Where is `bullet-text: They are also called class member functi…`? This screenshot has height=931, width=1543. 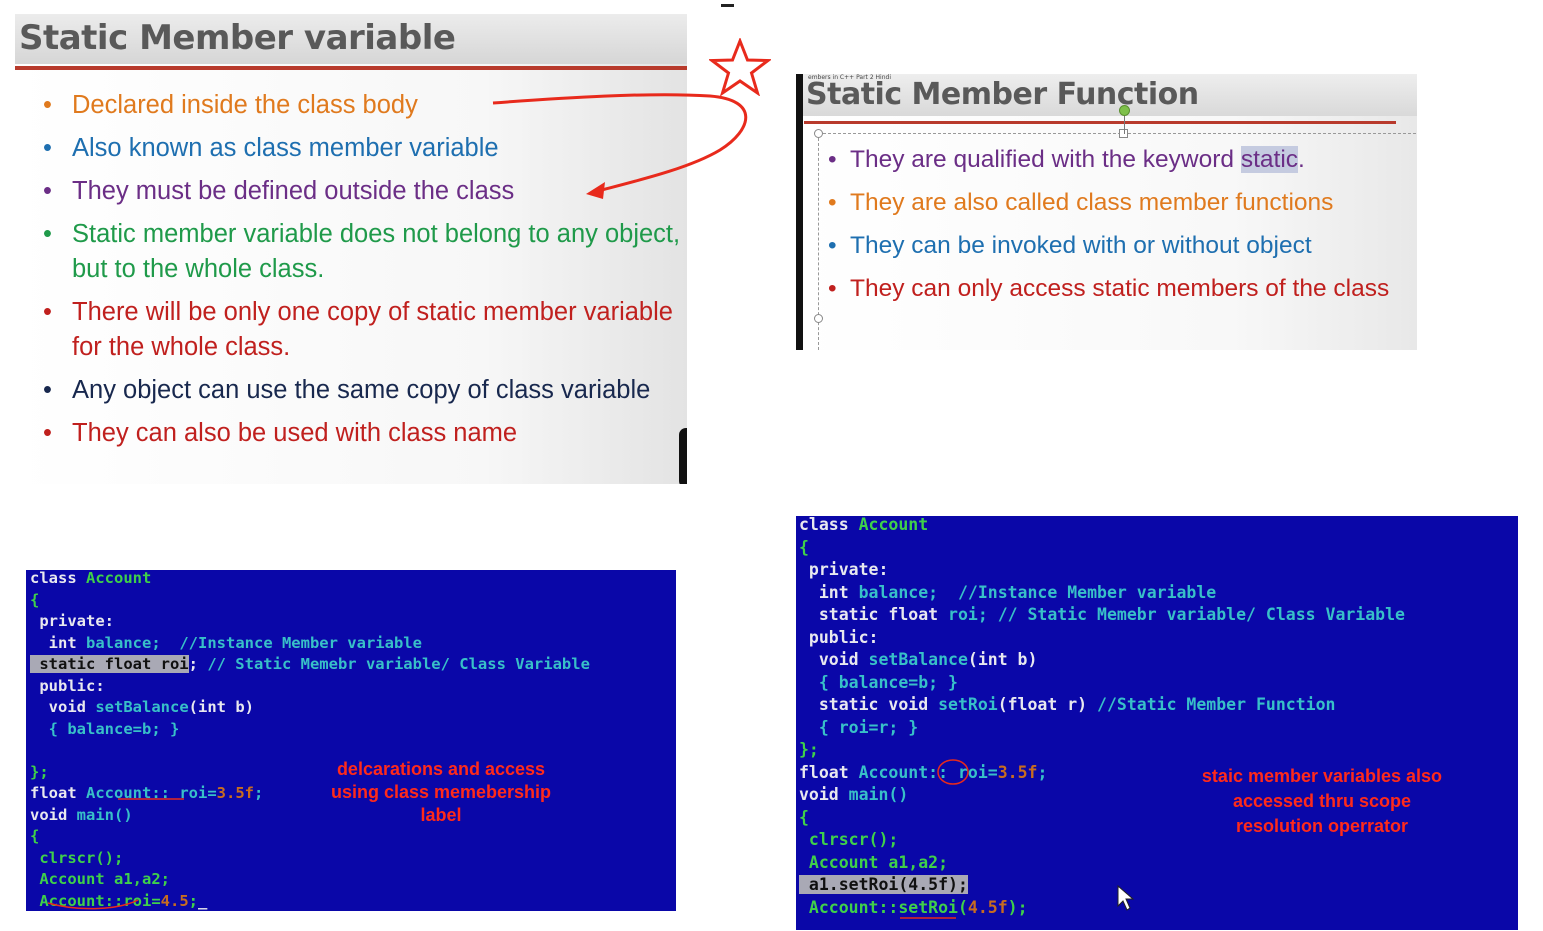 bullet-text: They are also called class member functi… is located at coordinates (1092, 202).